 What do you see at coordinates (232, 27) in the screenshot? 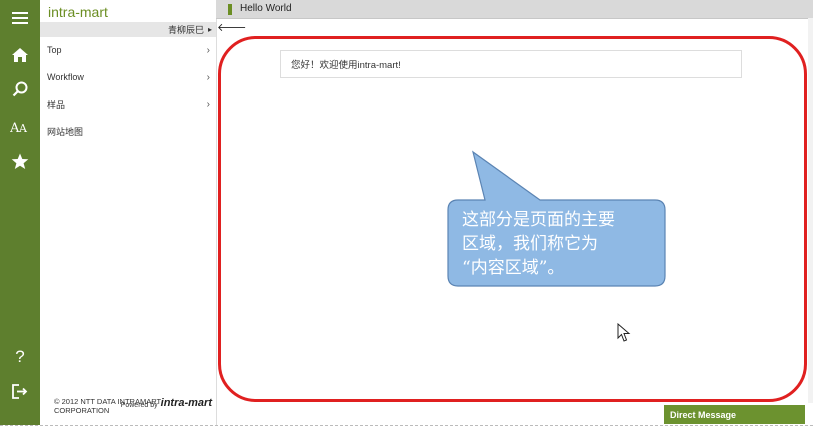
I see `collapse-arrow-icon: 🡐` at bounding box center [232, 27].